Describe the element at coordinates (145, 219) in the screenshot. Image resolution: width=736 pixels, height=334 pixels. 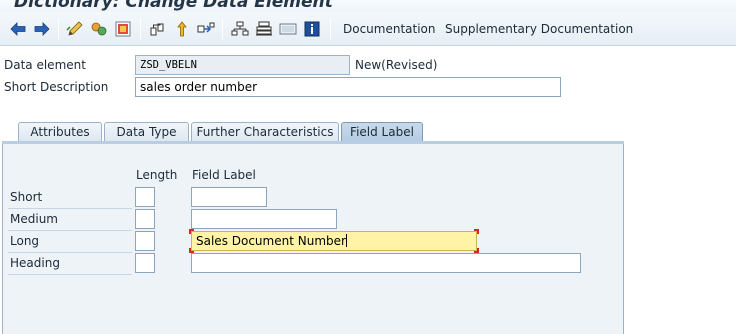
I see `medium-length-input` at that location.